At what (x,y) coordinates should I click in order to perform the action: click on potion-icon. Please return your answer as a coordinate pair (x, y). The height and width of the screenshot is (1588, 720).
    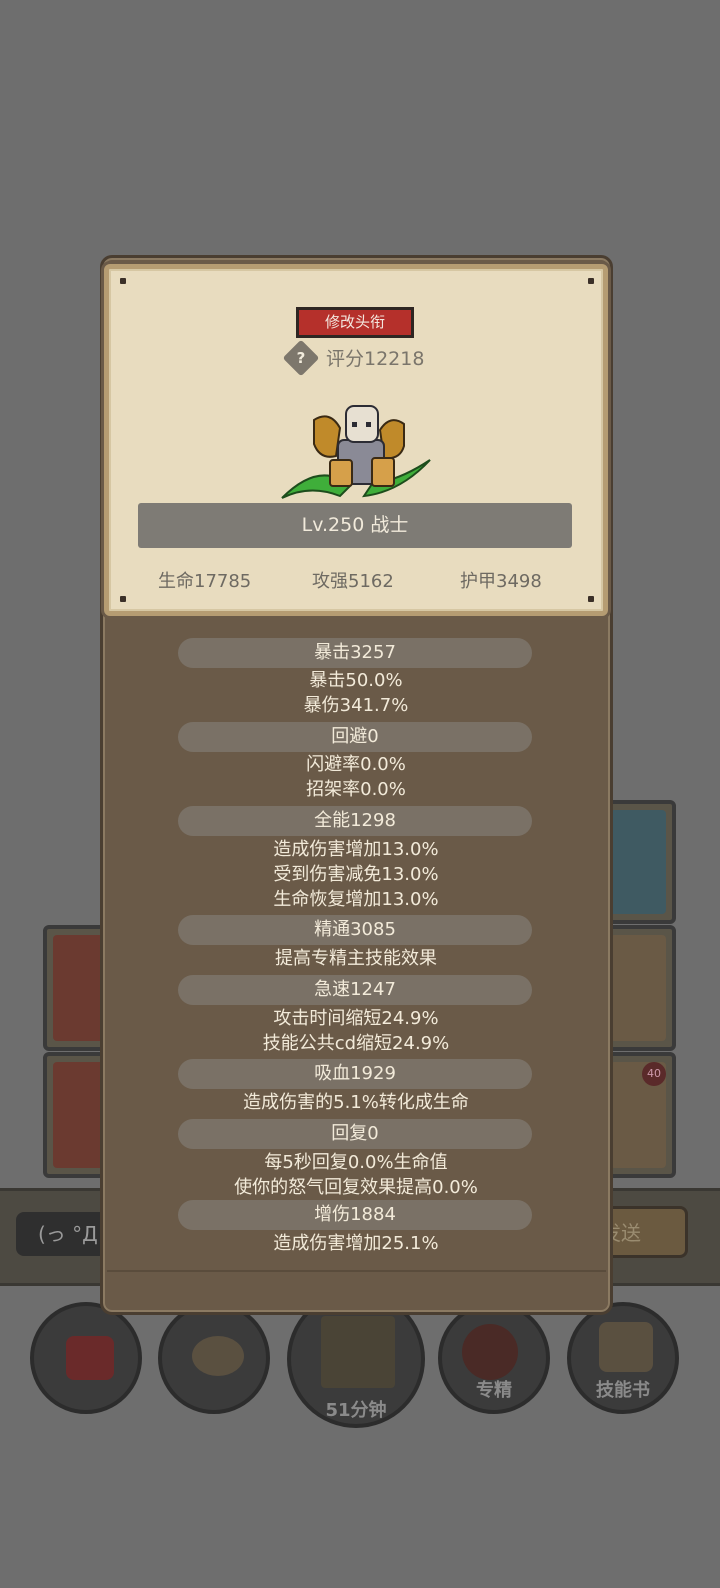
    Looking at the image, I should click on (90, 1358).